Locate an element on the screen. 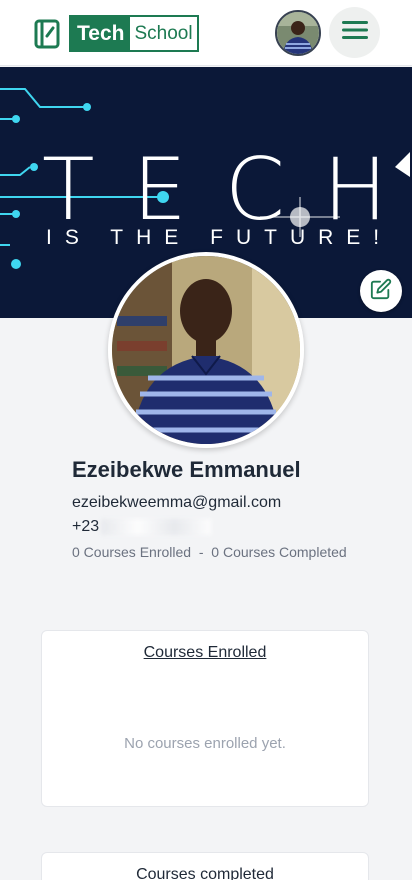 The width and height of the screenshot is (412, 880). edit-pencil-icon is located at coordinates (381, 291).